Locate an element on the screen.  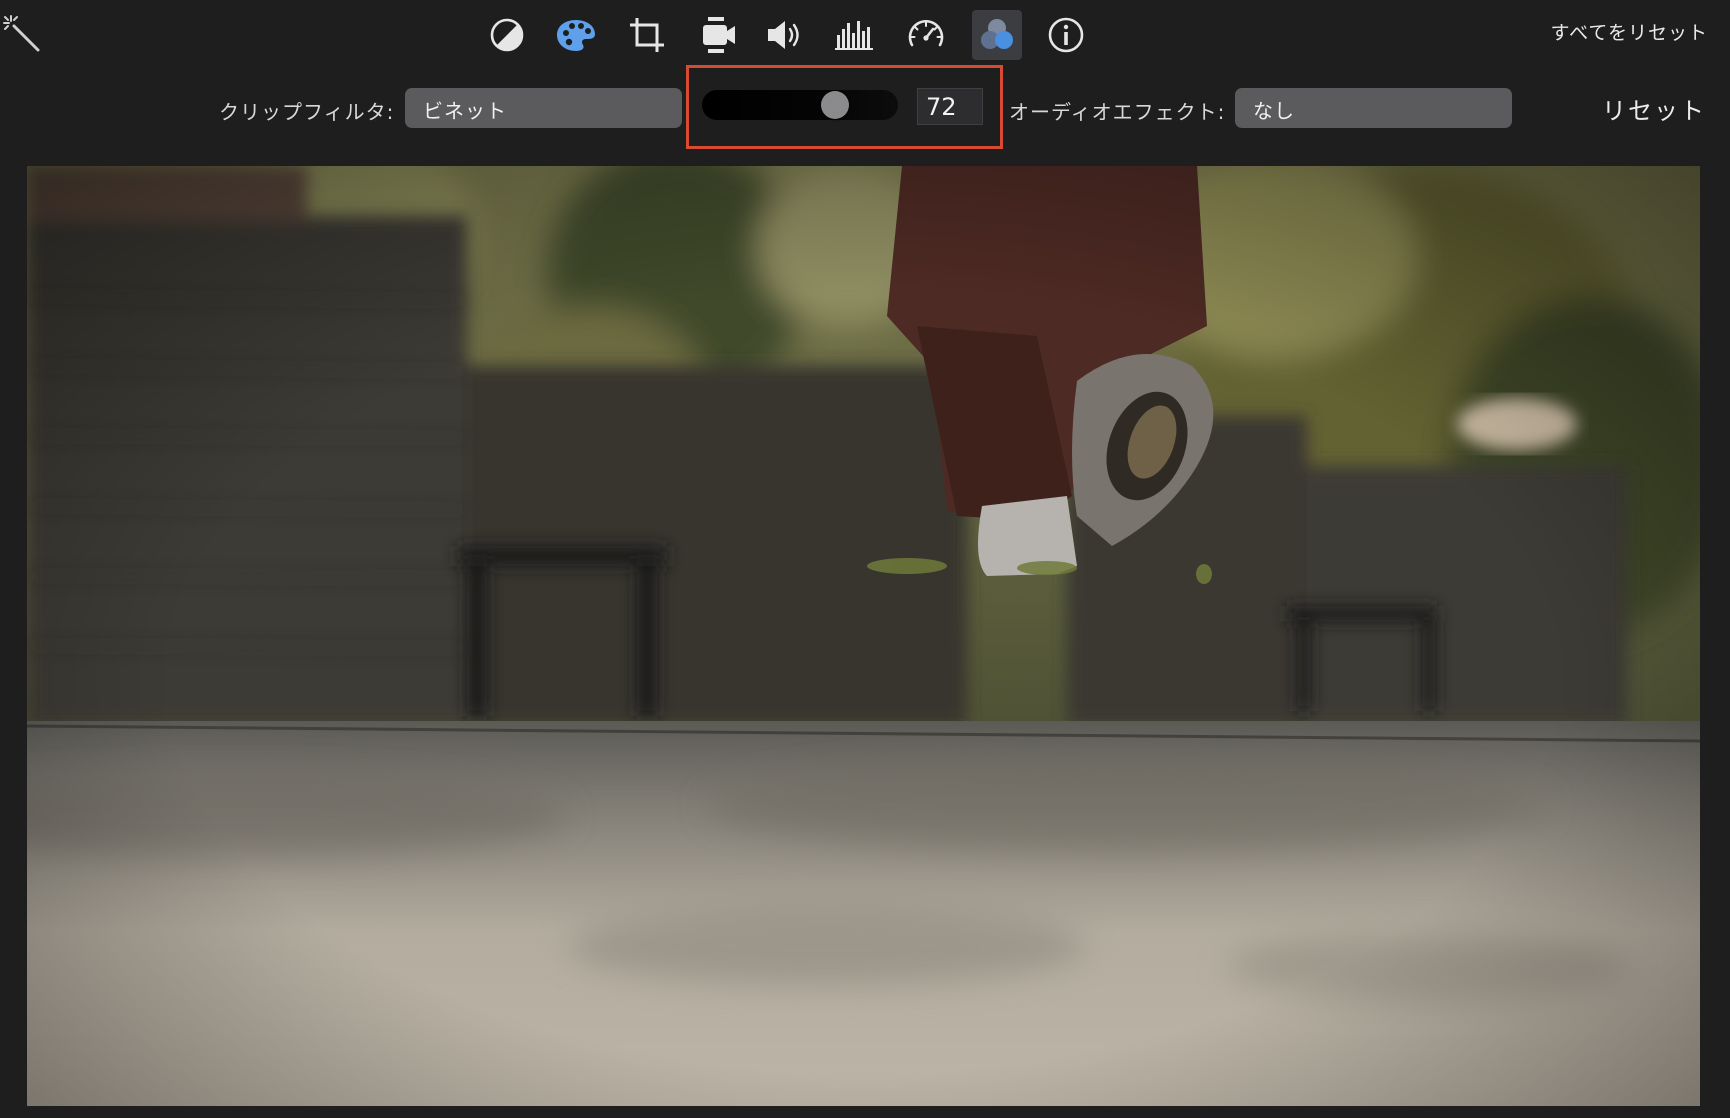
reset-button: リセット is located at coordinates (1654, 108).